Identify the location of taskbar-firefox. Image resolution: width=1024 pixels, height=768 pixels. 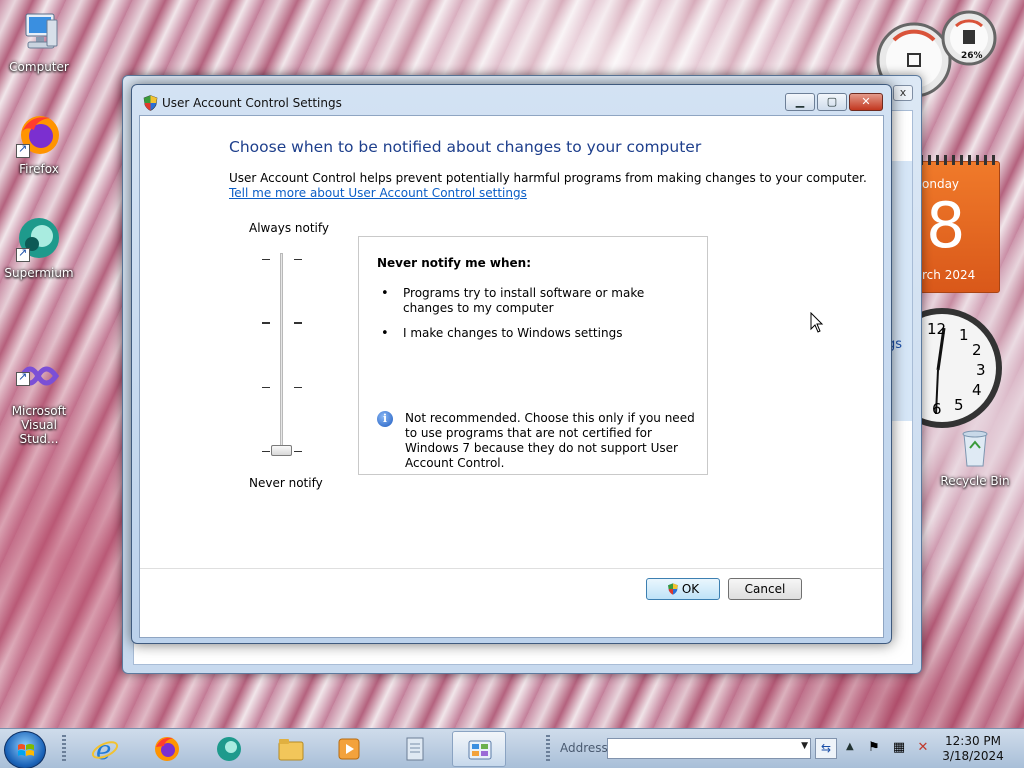
(167, 749).